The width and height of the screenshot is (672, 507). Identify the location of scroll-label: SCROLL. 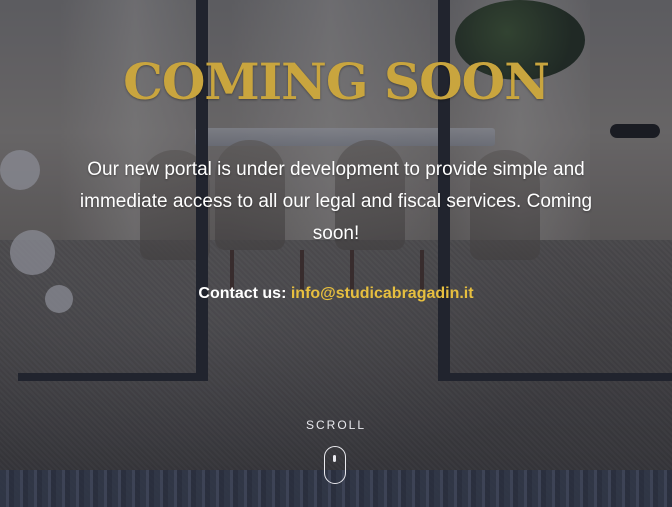
(336, 425).